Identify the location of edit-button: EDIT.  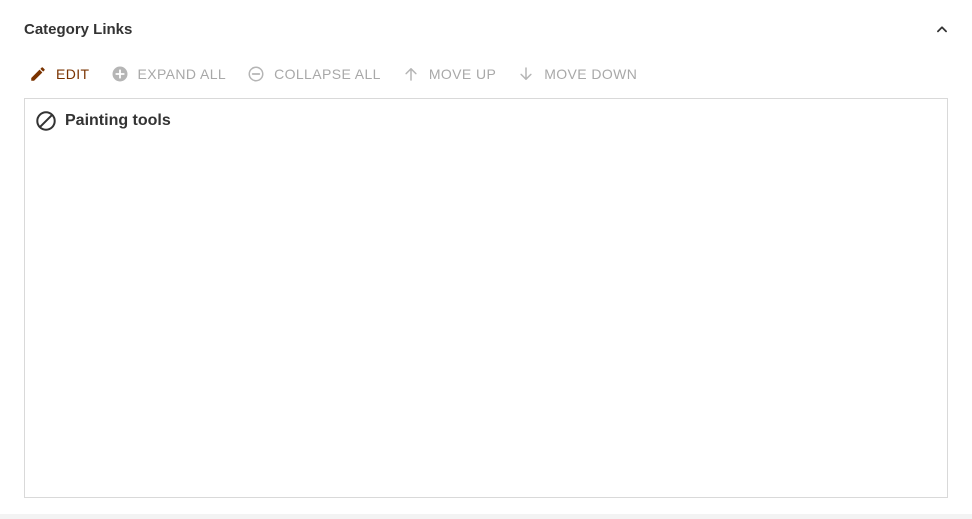
(59, 74).